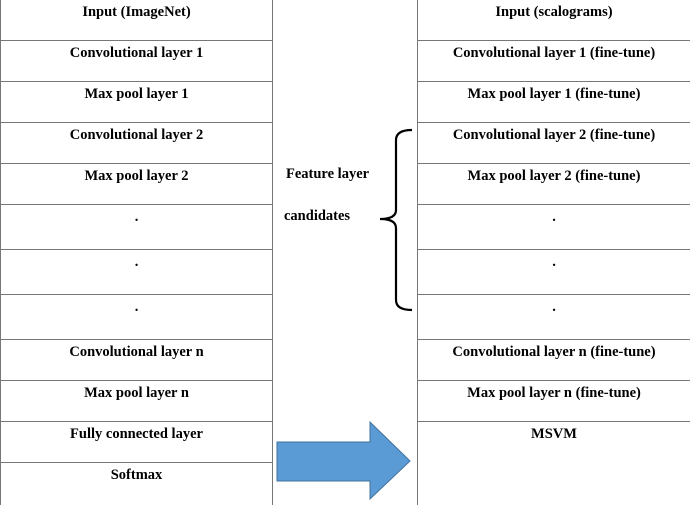 The width and height of the screenshot is (690, 505). Describe the element at coordinates (344, 314) in the screenshot. I see `overlay-shapes` at that location.